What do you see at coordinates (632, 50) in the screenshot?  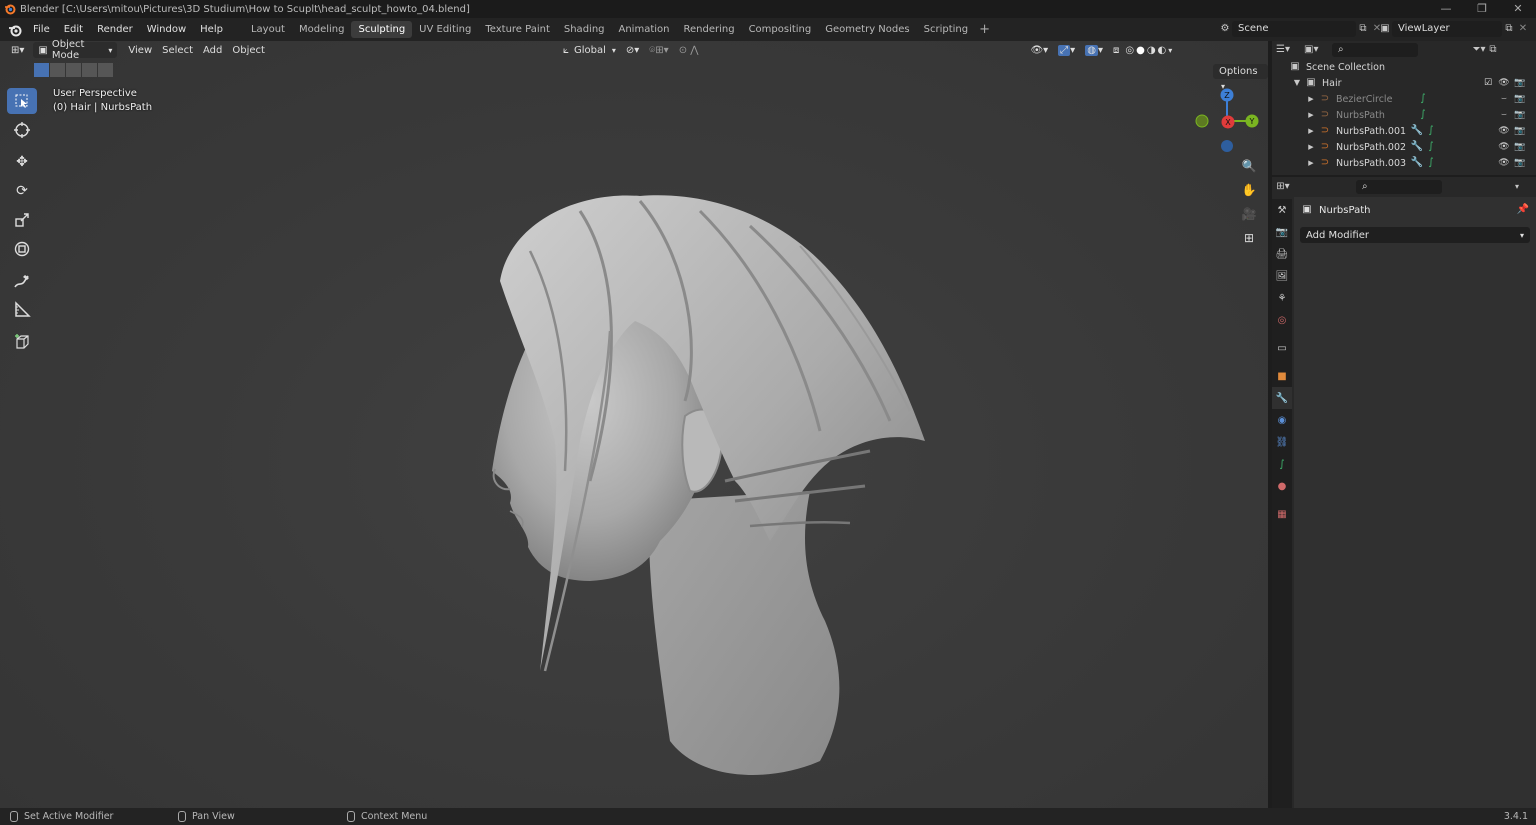 I see `pivot-point-icon: ⊘▾` at bounding box center [632, 50].